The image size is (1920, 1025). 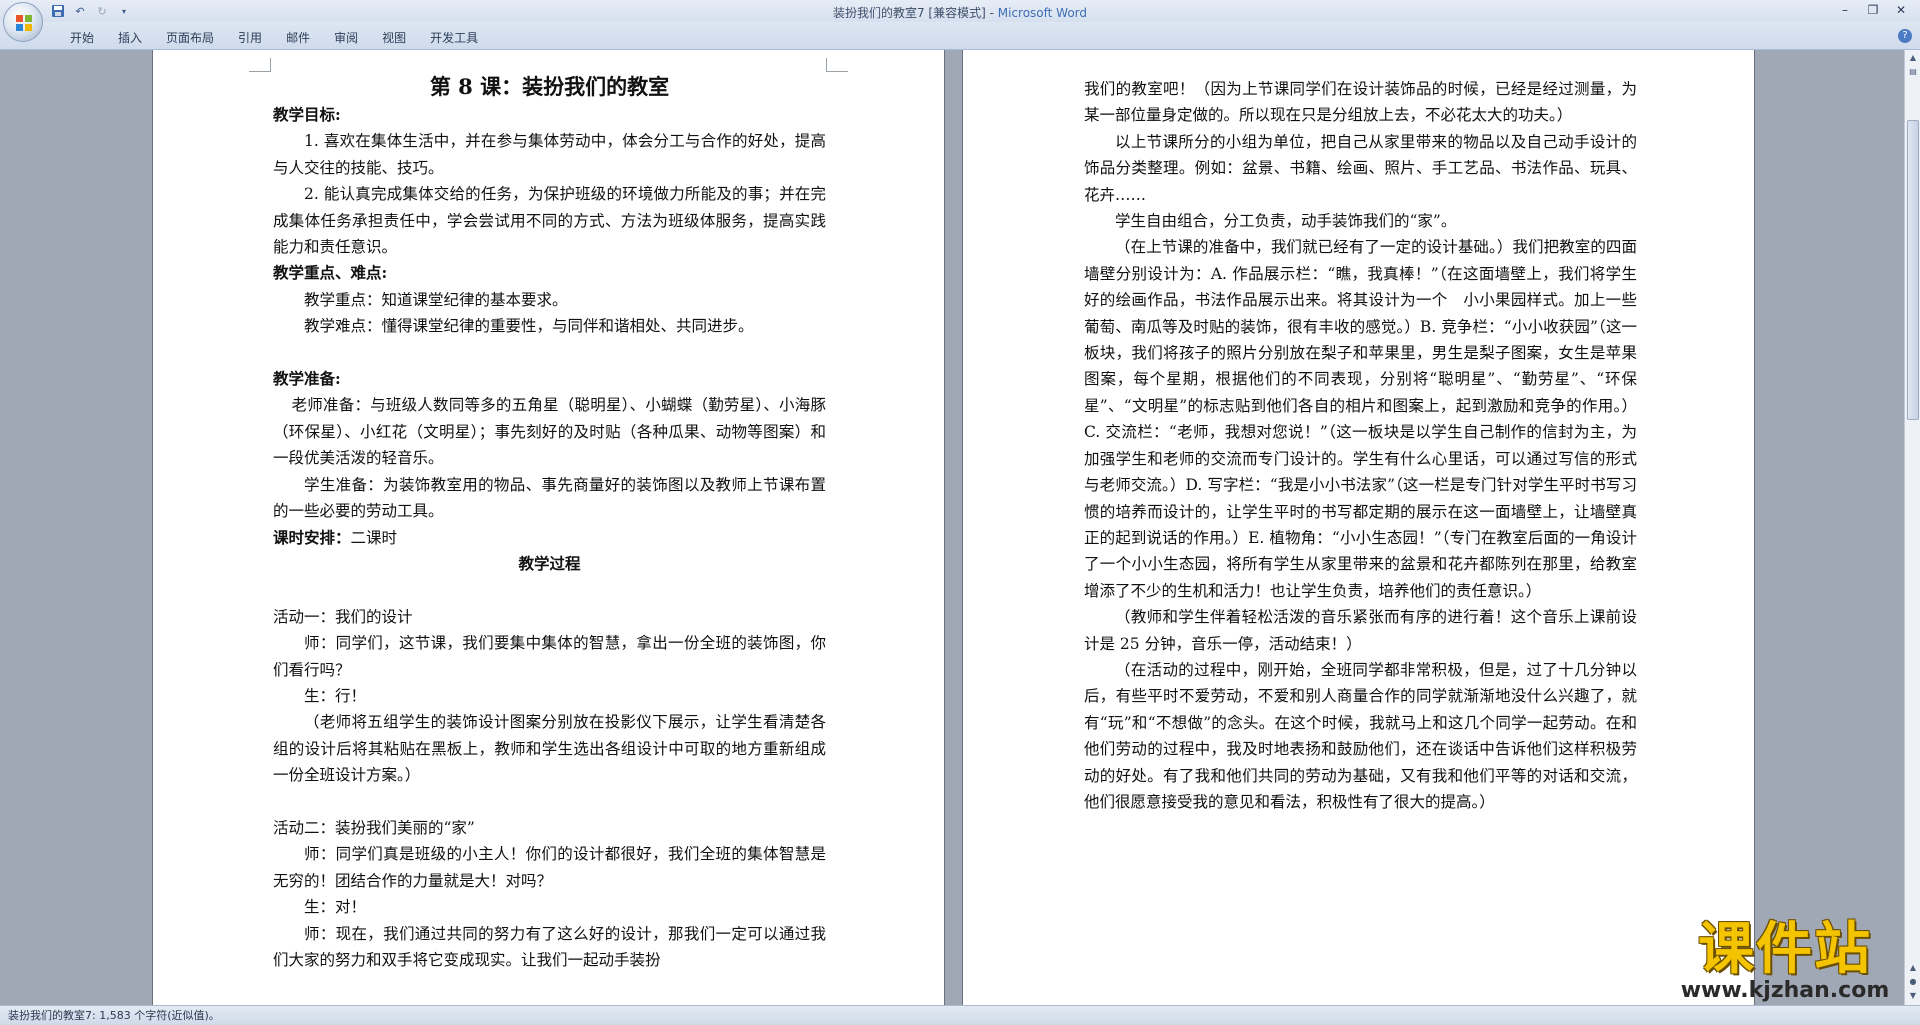 I want to click on scroll-thumb, so click(x=1913, y=270).